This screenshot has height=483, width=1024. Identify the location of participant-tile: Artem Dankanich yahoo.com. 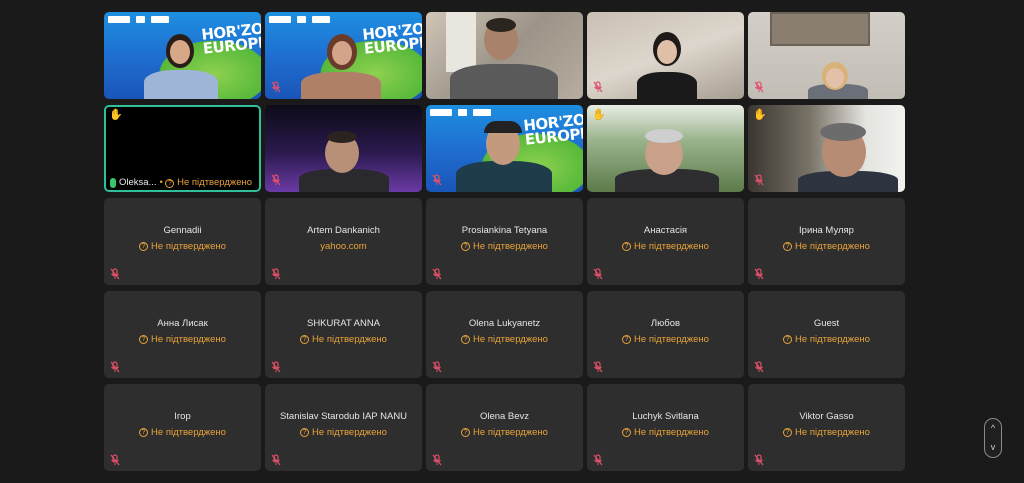
(343, 241).